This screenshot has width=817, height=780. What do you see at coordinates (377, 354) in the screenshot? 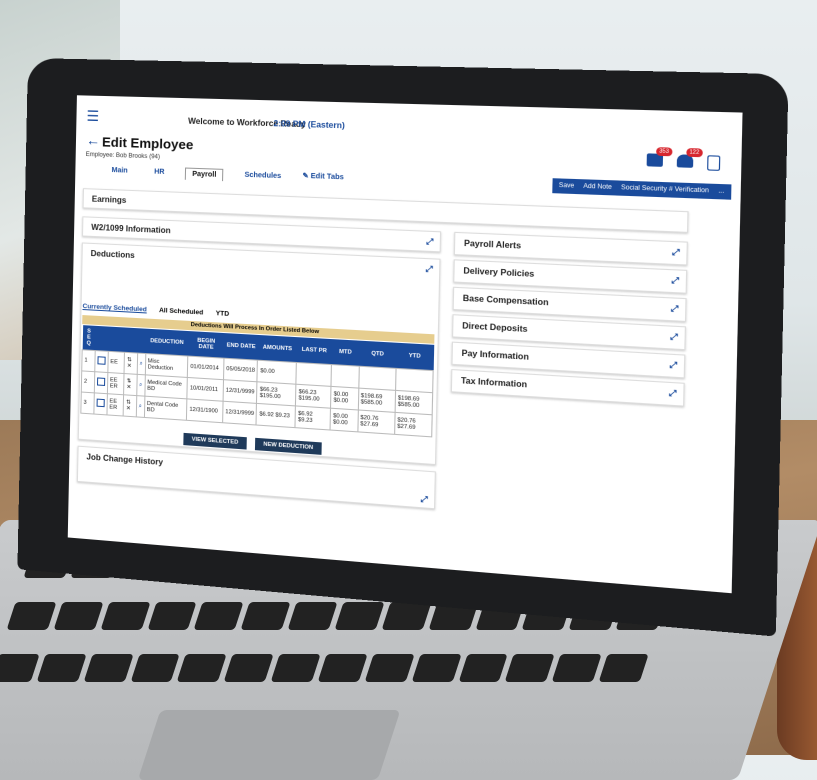
I see `col-qtd: QTD` at bounding box center [377, 354].